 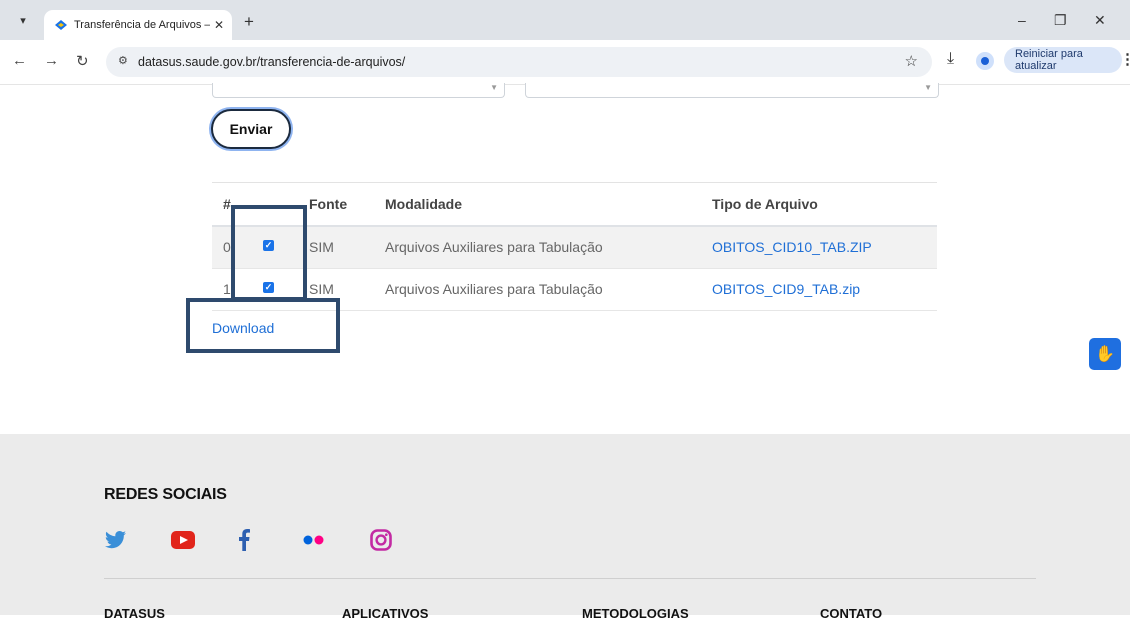 I want to click on submit-button: Enviar, so click(x=251, y=129).